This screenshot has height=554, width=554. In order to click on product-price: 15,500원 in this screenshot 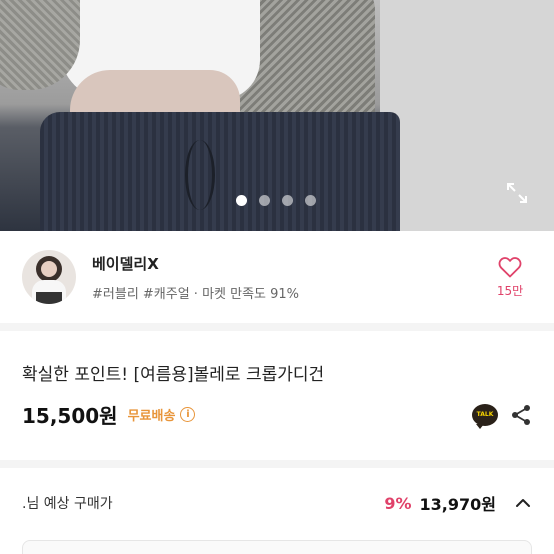, I will do `click(70, 416)`.